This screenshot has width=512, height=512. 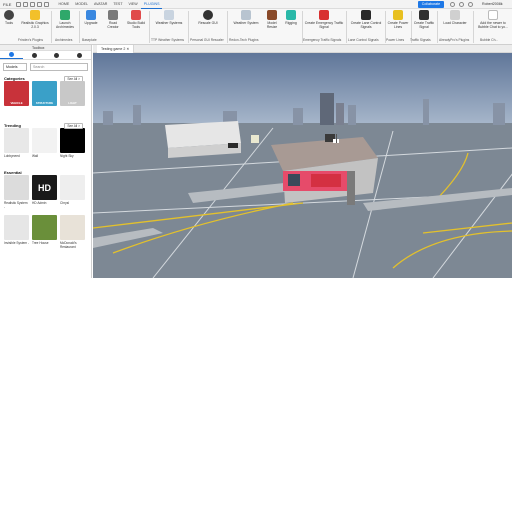 I want to click on tab-creations, so click(x=79, y=55).